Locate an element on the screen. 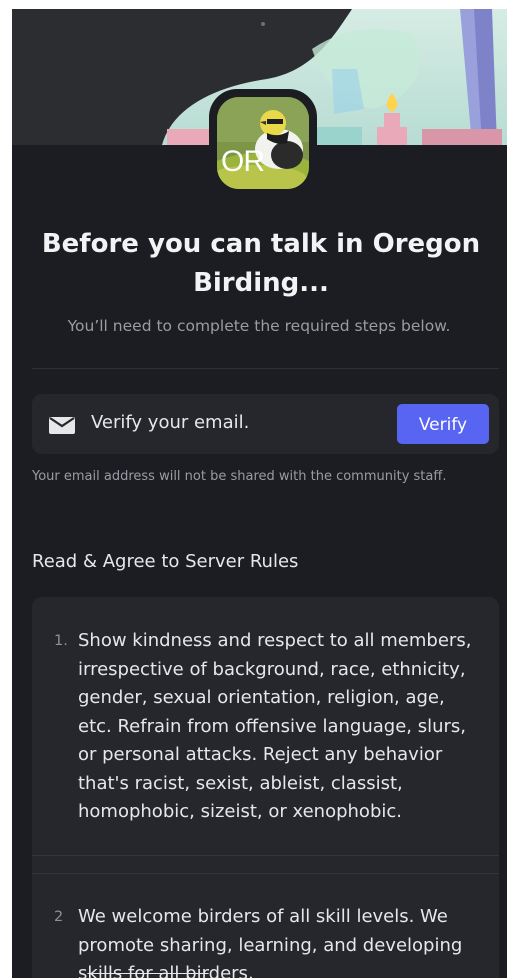 This screenshot has width=513, height=978. verify-email-label: Verify your email. is located at coordinates (170, 422).